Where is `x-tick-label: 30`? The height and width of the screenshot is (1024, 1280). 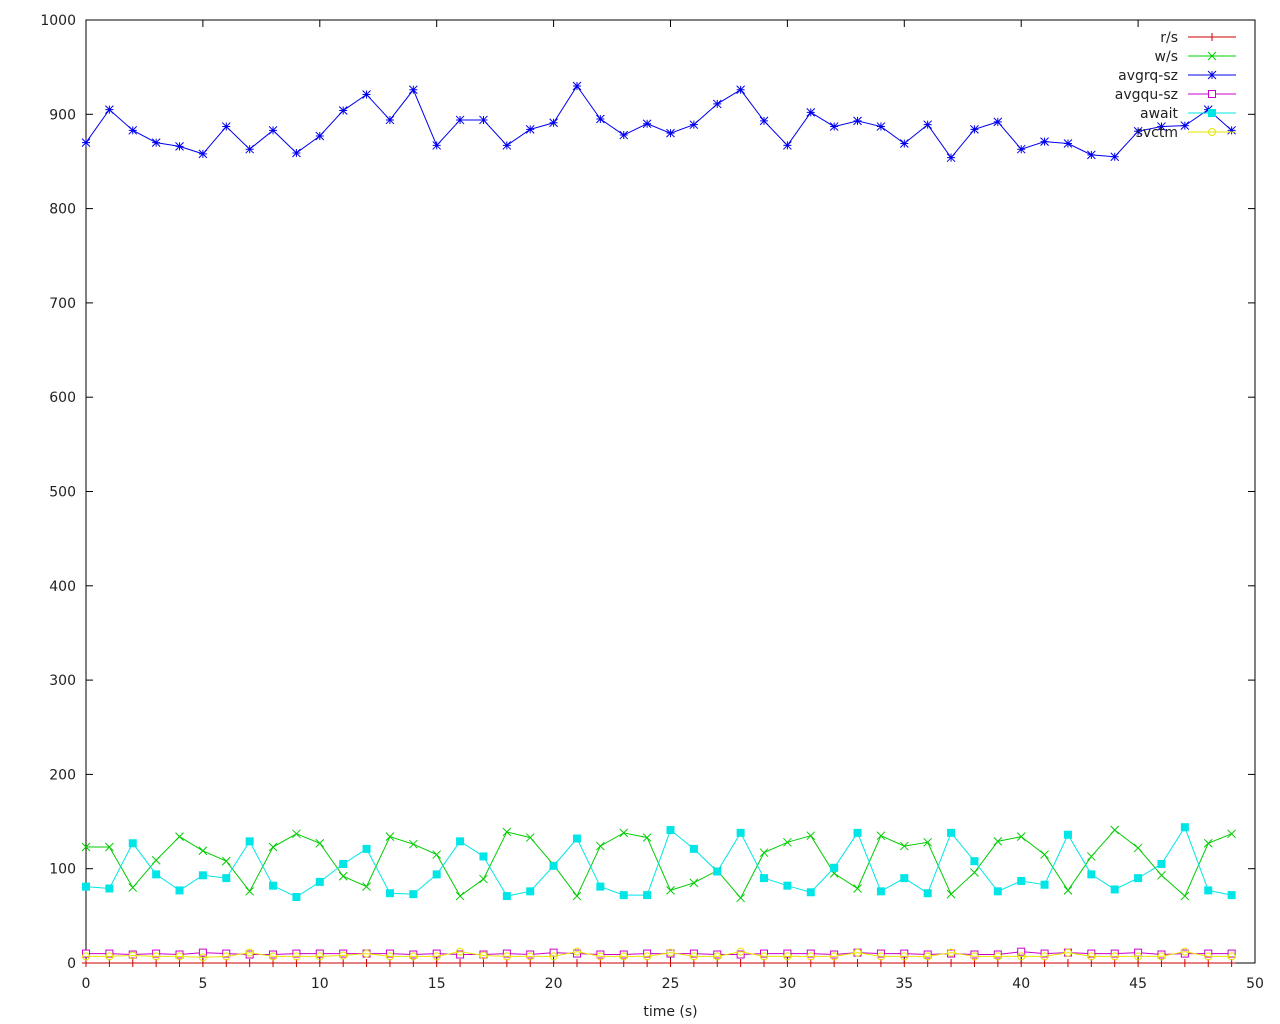
x-tick-label: 30 is located at coordinates (787, 984).